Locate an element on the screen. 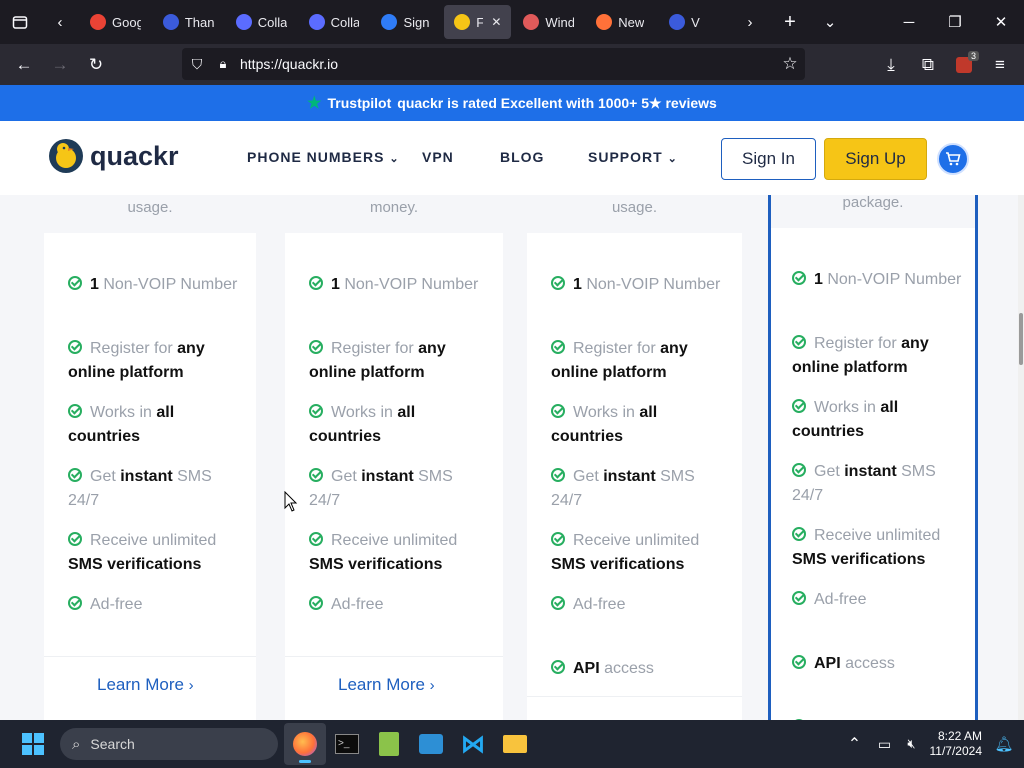  taskbar-vscode: ⋈ is located at coordinates (473, 744).